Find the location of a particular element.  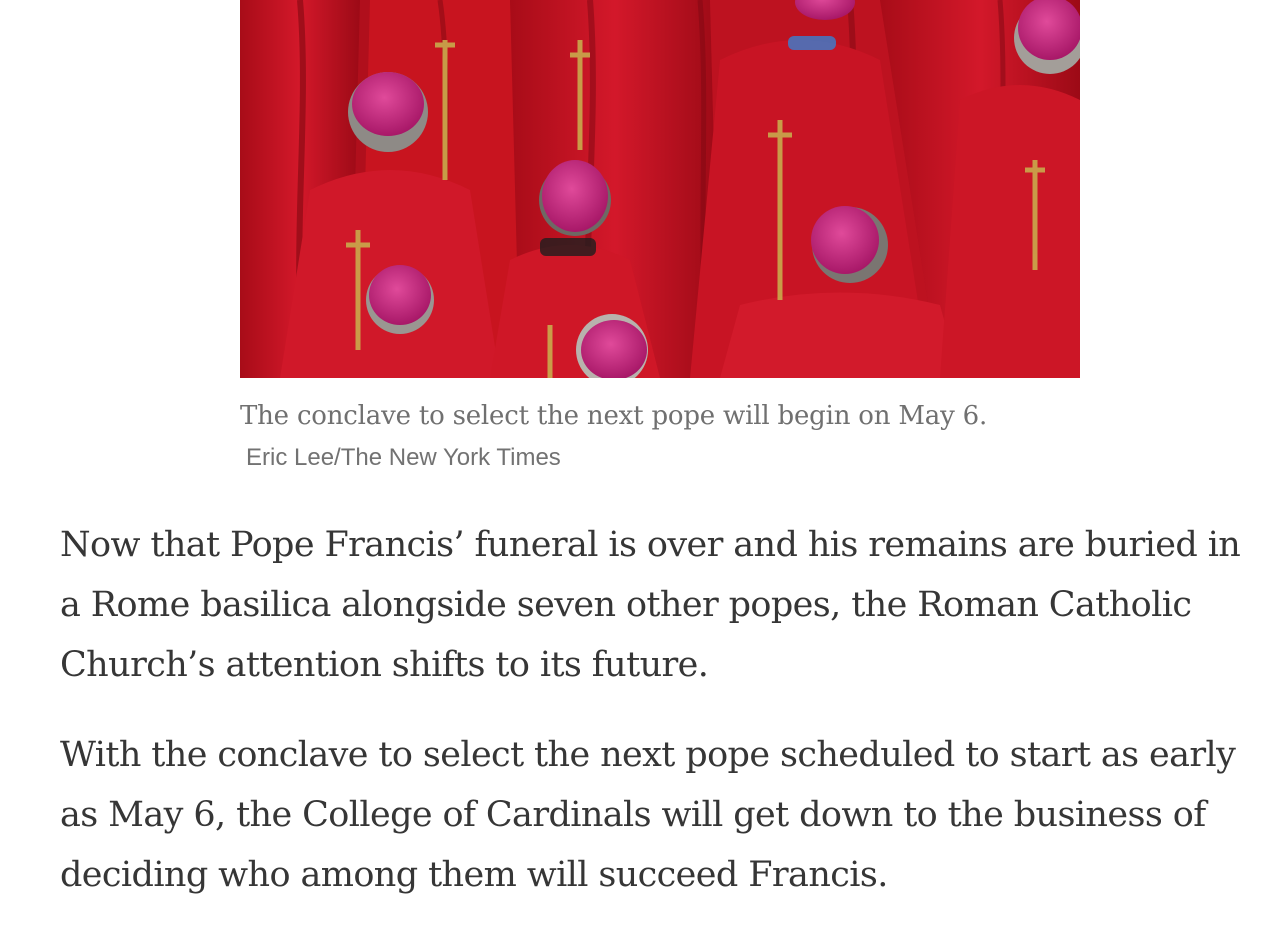

photo-credit: Eric Lee/The New York Times is located at coordinates (403, 457).